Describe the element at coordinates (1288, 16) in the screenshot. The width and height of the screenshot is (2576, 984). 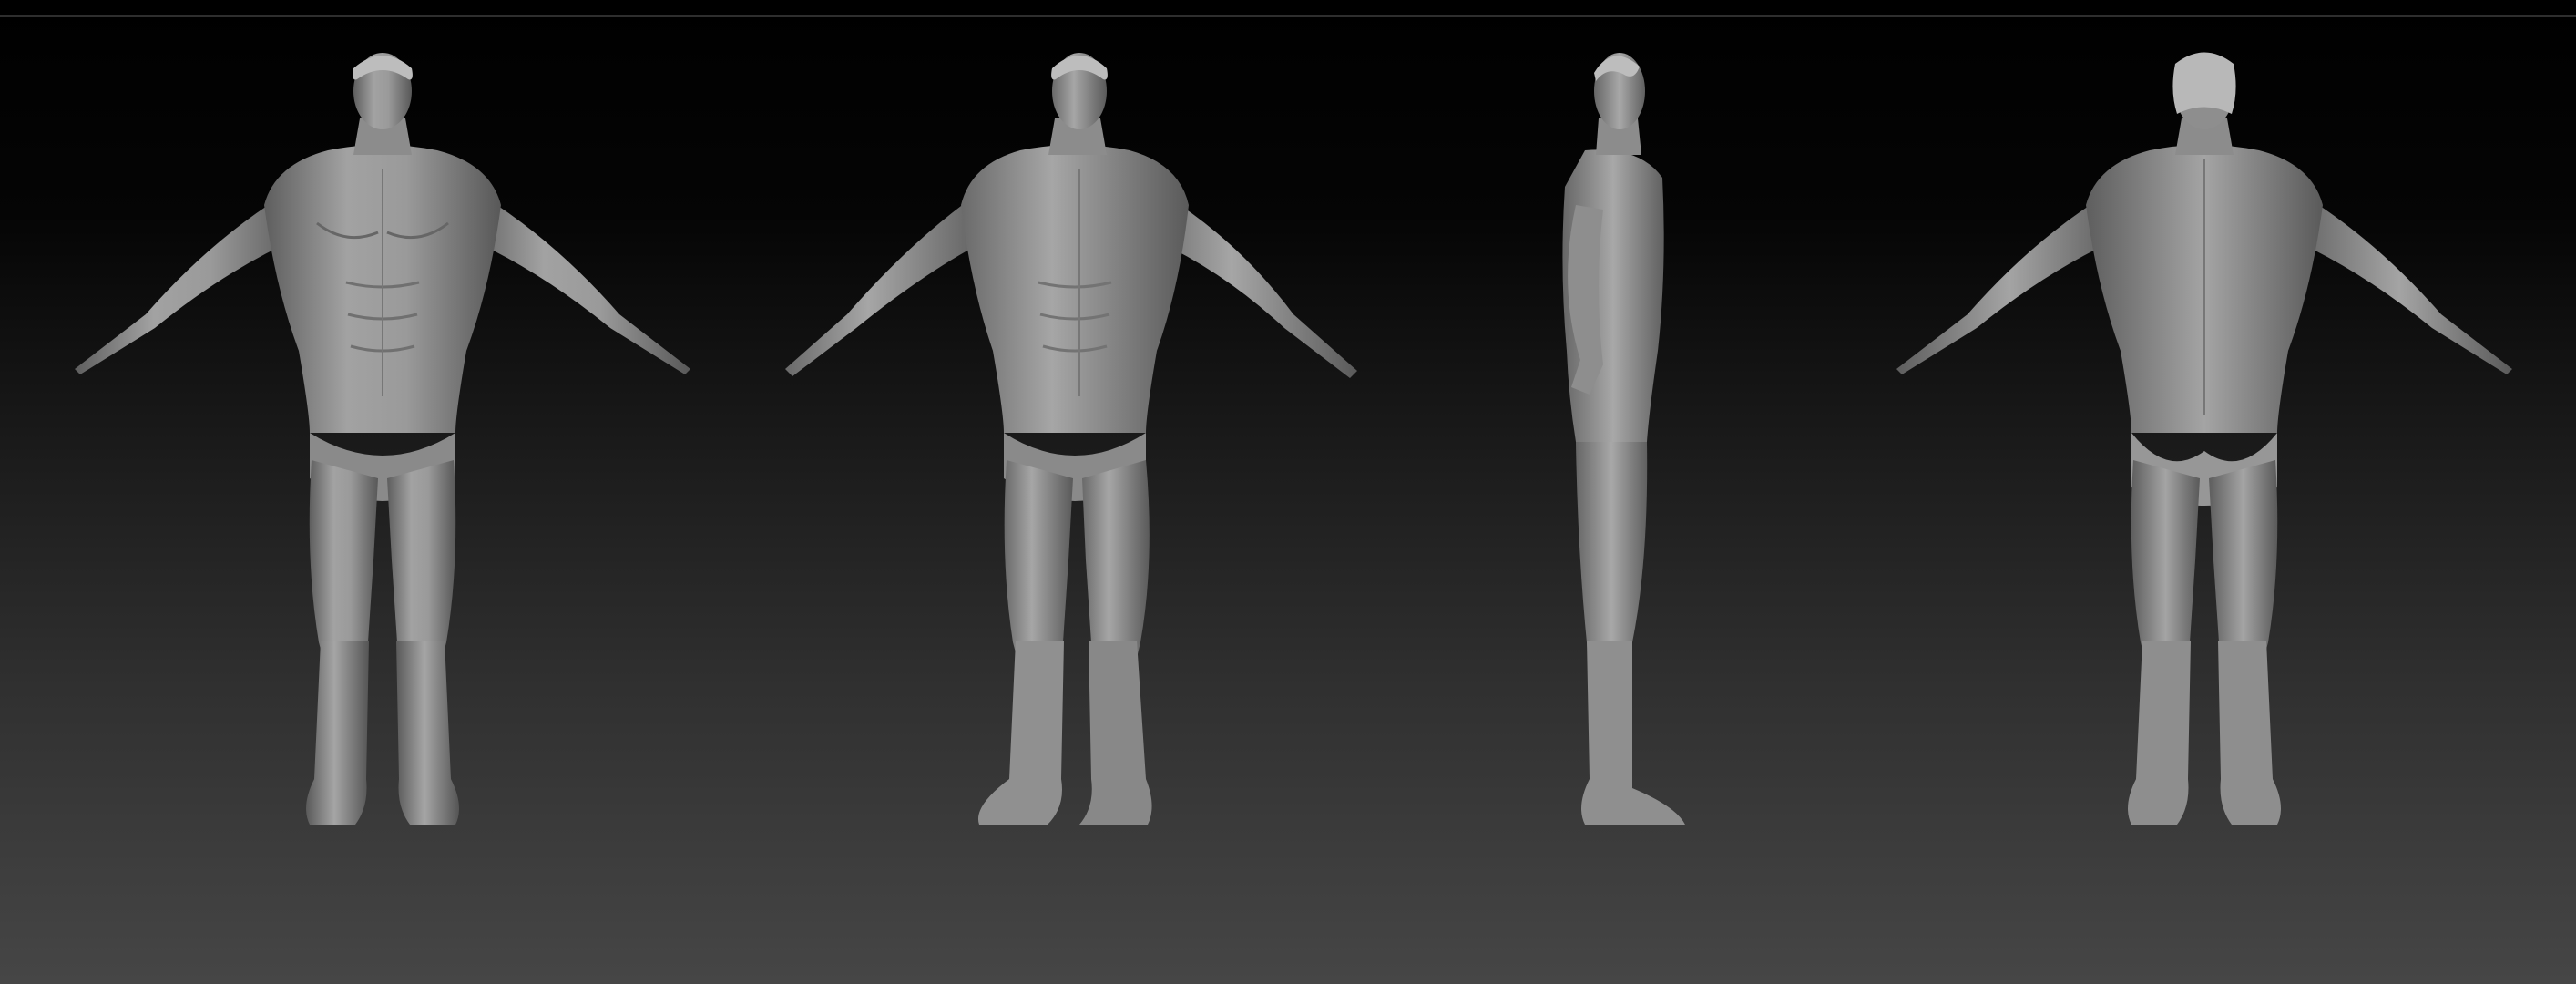
I see `viewport-top-divider` at that location.